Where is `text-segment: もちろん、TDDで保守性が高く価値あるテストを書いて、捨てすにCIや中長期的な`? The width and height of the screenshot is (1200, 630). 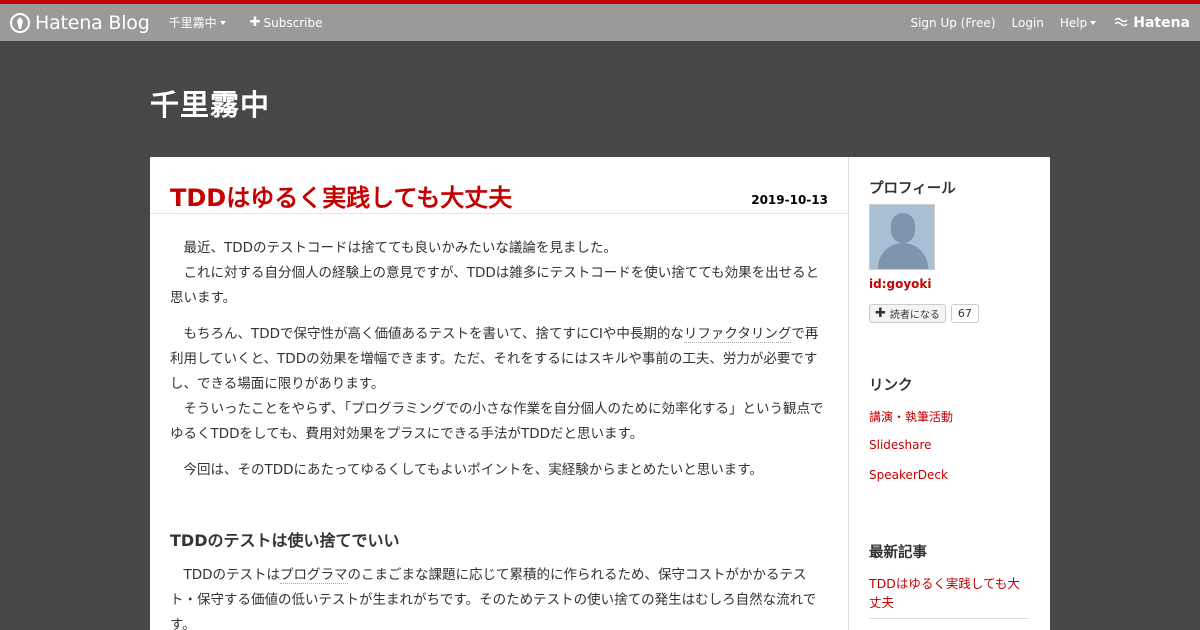 text-segment: もちろん、TDDで保守性が高く価値あるテストを書いて、捨てすにCIや中長期的な is located at coordinates (433, 334).